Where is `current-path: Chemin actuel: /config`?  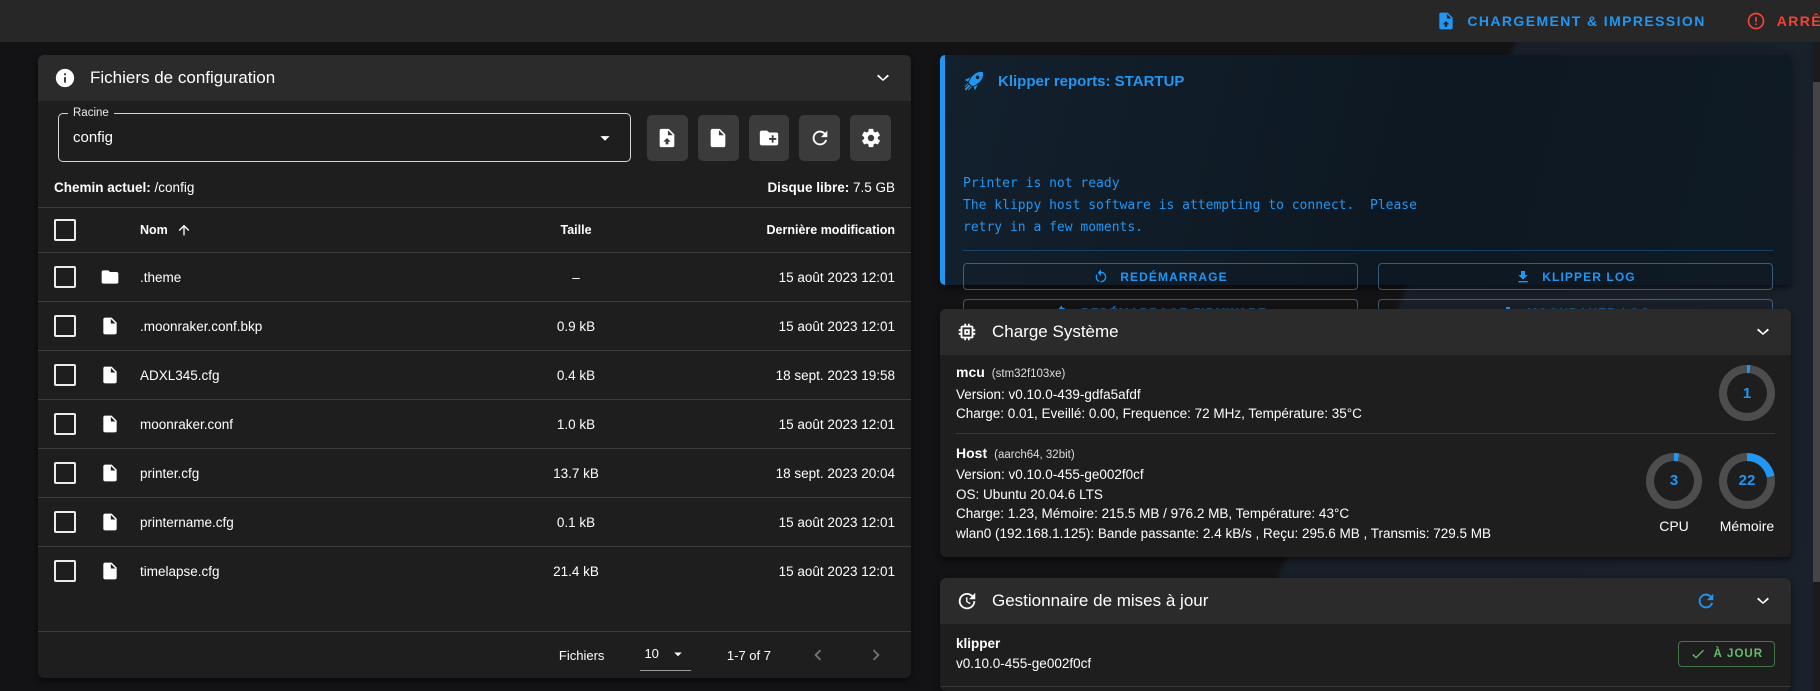
current-path: Chemin actuel: /config is located at coordinates (124, 187).